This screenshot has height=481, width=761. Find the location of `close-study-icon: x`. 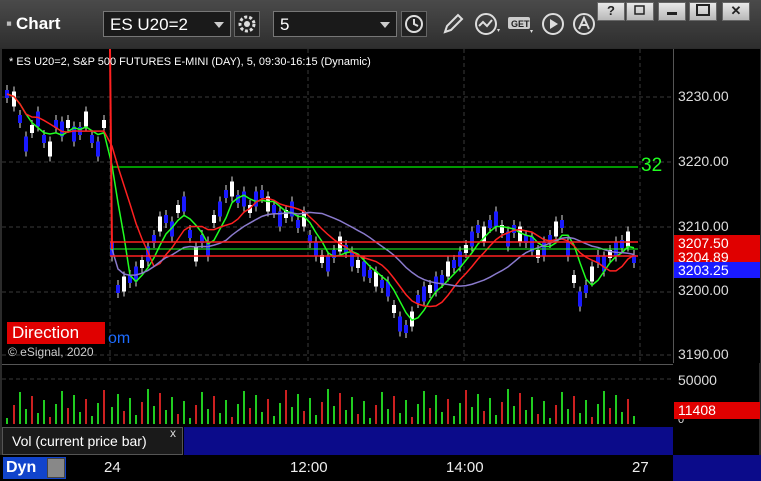

close-study-icon: x is located at coordinates (173, 433).